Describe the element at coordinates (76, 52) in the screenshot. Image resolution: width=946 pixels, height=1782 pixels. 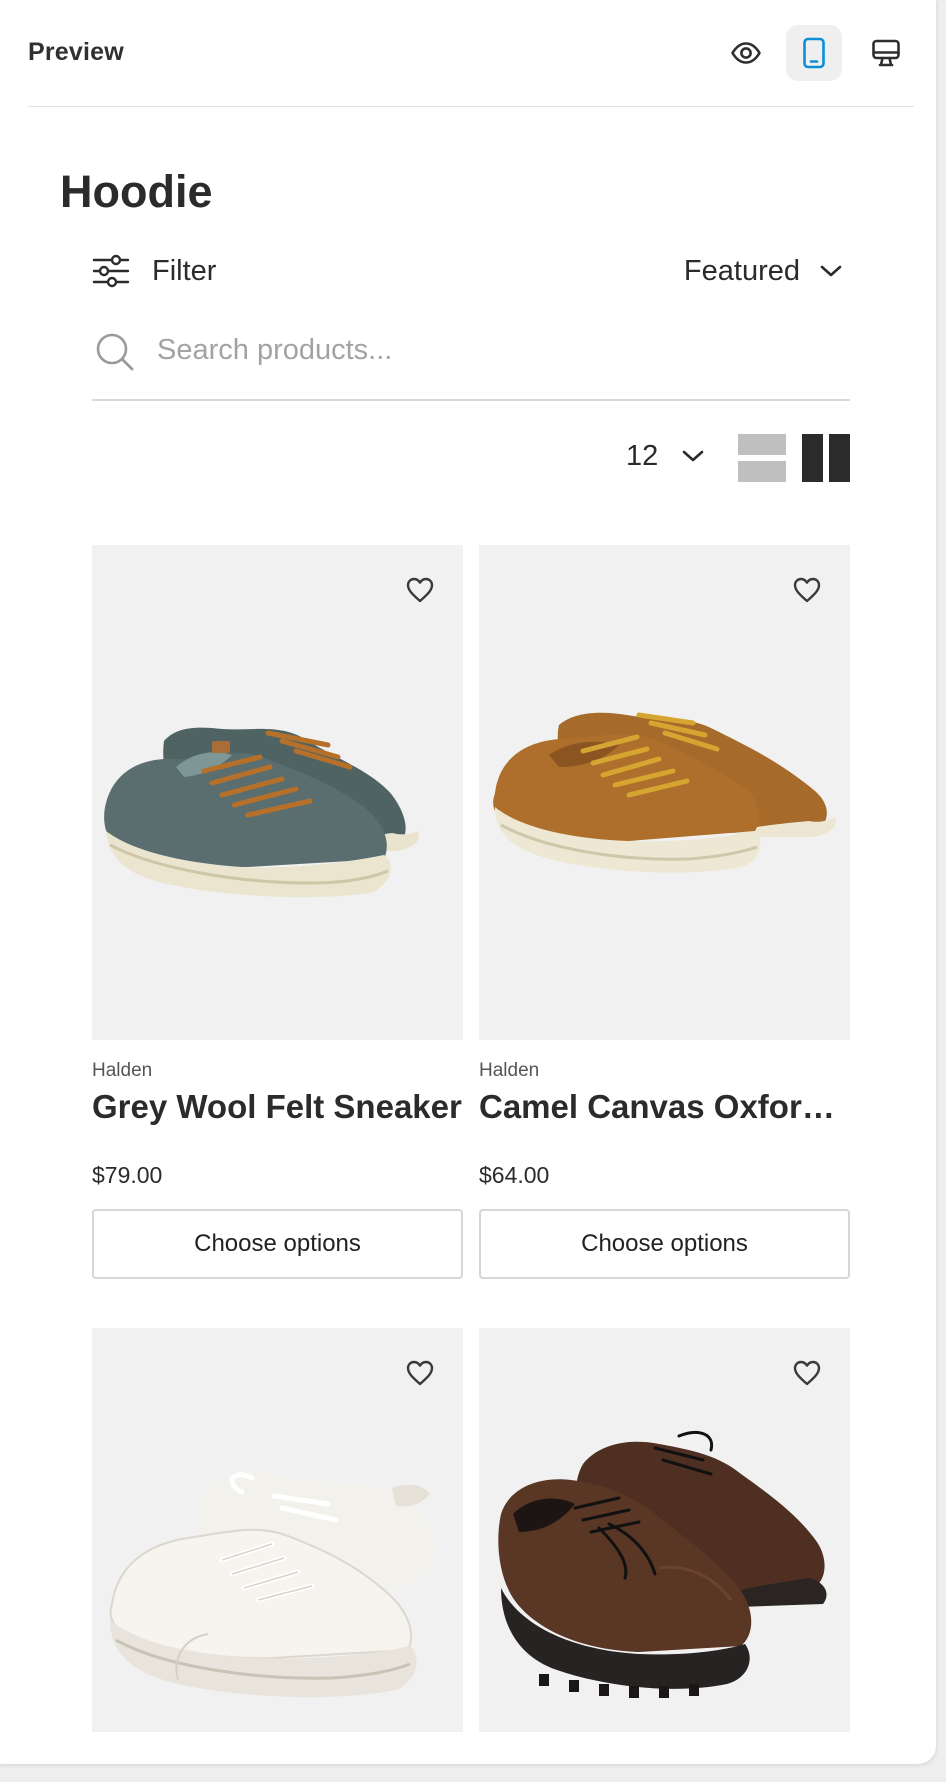
I see `preview-title: Preview` at that location.